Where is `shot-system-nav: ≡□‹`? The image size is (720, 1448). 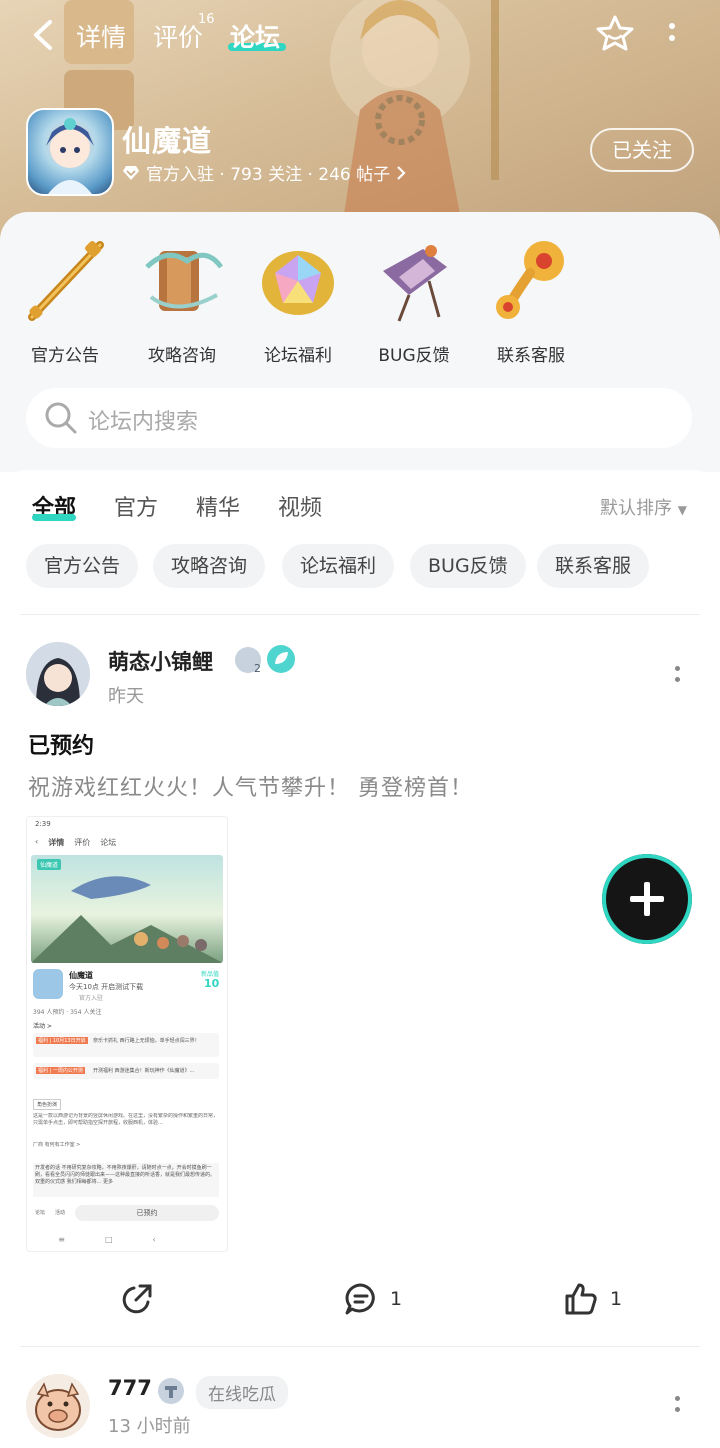
shot-system-nav: ≡□‹ is located at coordinates (127, 1239).